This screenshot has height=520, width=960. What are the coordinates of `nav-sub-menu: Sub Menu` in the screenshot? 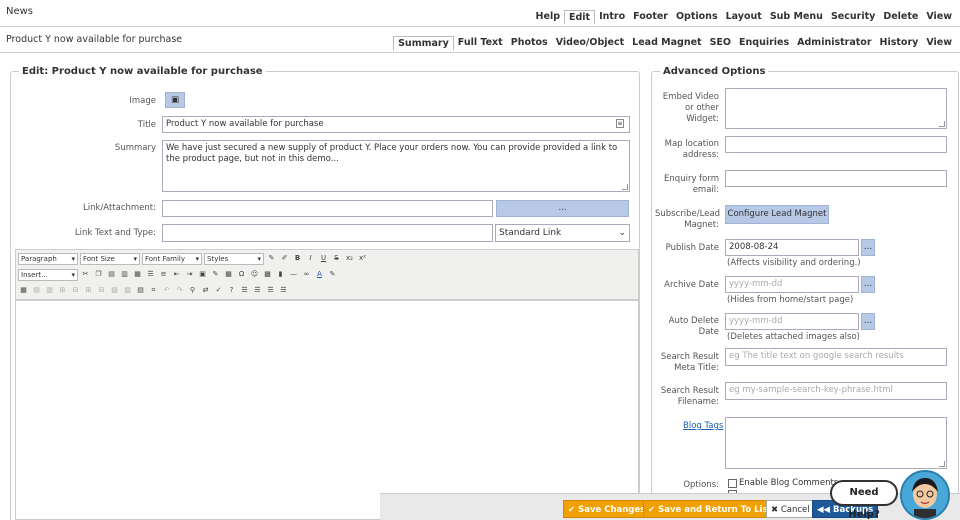 It's located at (796, 17).